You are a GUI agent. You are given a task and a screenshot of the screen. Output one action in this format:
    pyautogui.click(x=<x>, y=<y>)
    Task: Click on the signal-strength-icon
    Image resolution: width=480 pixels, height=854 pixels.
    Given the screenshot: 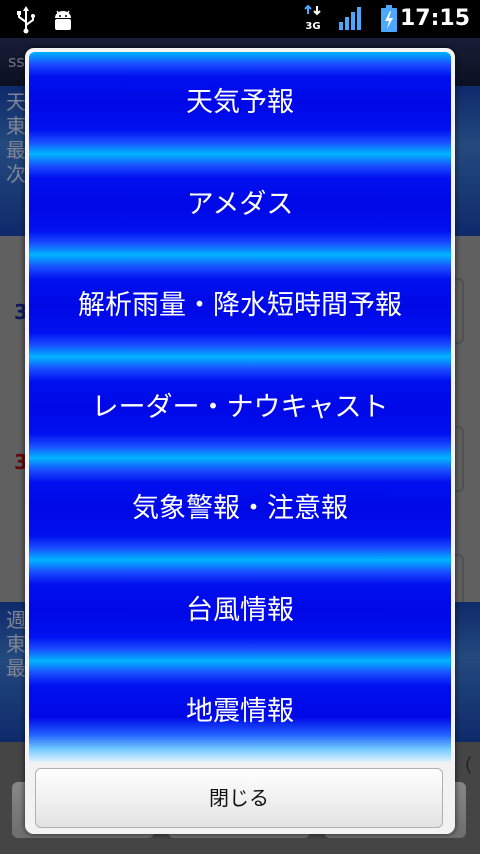 What is the action you would take?
    pyautogui.click(x=351, y=19)
    